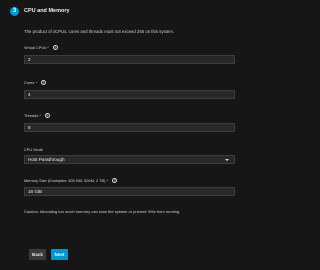 Image resolution: width=320 pixels, height=270 pixels. Describe the element at coordinates (29, 59) in the screenshot. I see `vcpus-value: 2` at that location.